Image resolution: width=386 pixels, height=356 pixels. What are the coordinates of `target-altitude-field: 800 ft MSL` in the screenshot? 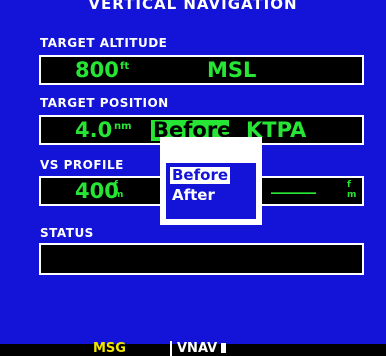 It's located at (201, 70).